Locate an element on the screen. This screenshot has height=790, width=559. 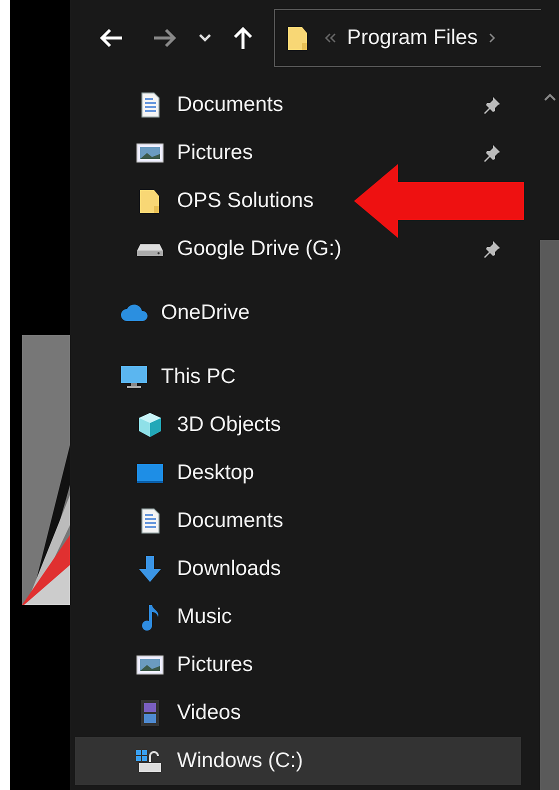
nav-item: Videos is located at coordinates (298, 713).